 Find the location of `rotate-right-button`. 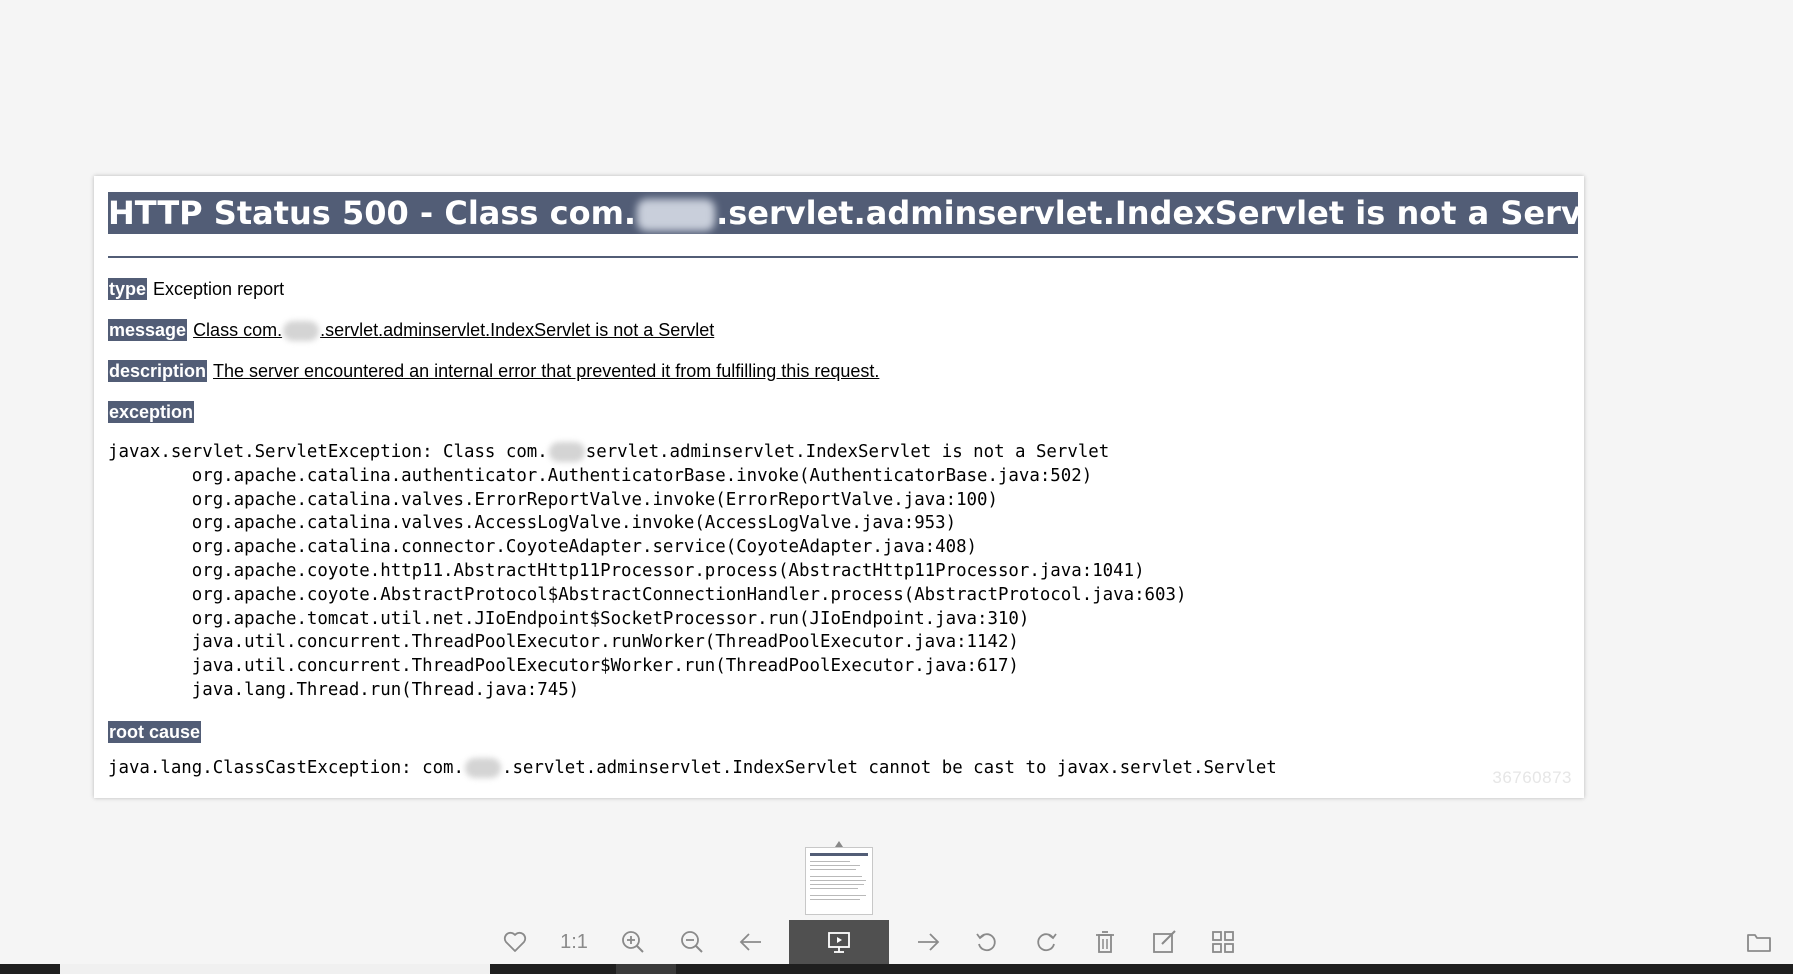

rotate-right-button is located at coordinates (1046, 942).